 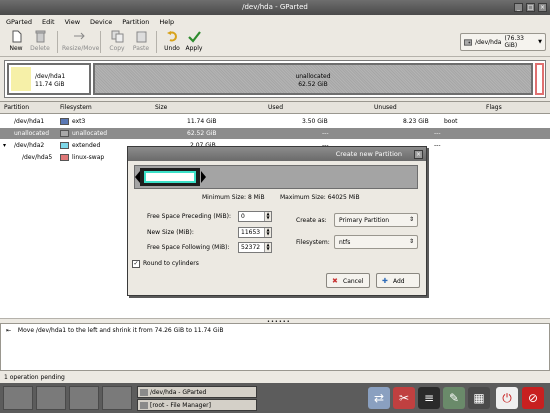 I want to click on taskbar-item-gparted: /dev/hda - GParted, so click(x=197, y=392).